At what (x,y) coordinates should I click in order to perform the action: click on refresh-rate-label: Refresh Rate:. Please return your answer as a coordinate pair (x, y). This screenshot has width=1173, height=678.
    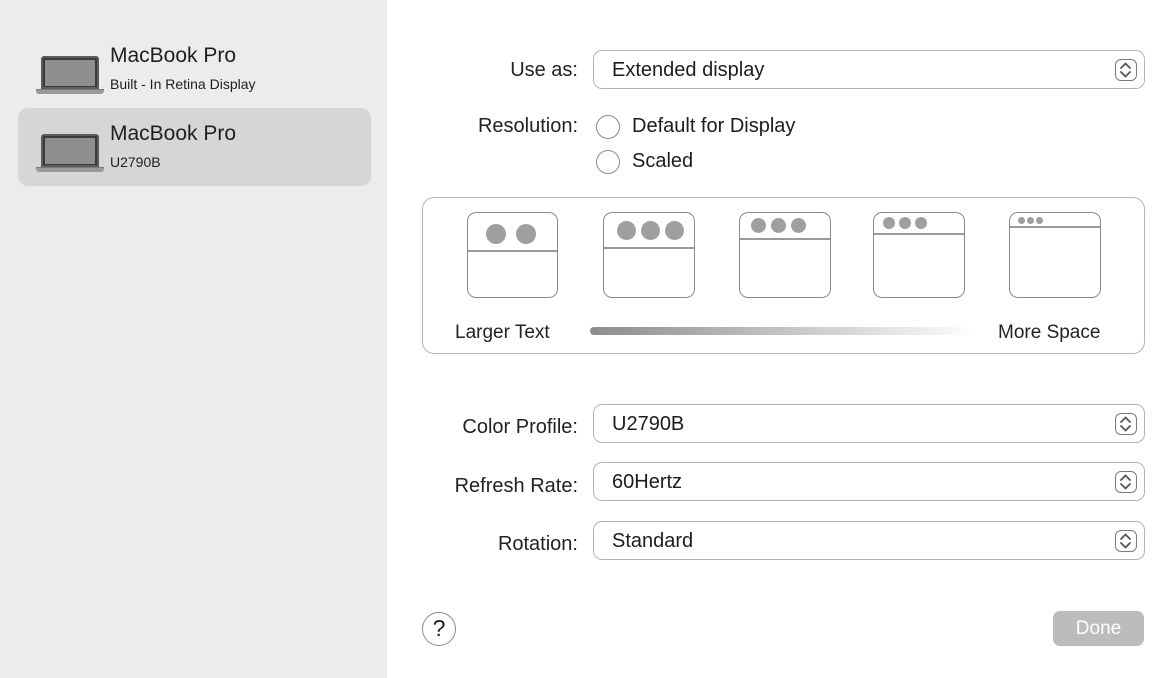
    Looking at the image, I should click on (516, 486).